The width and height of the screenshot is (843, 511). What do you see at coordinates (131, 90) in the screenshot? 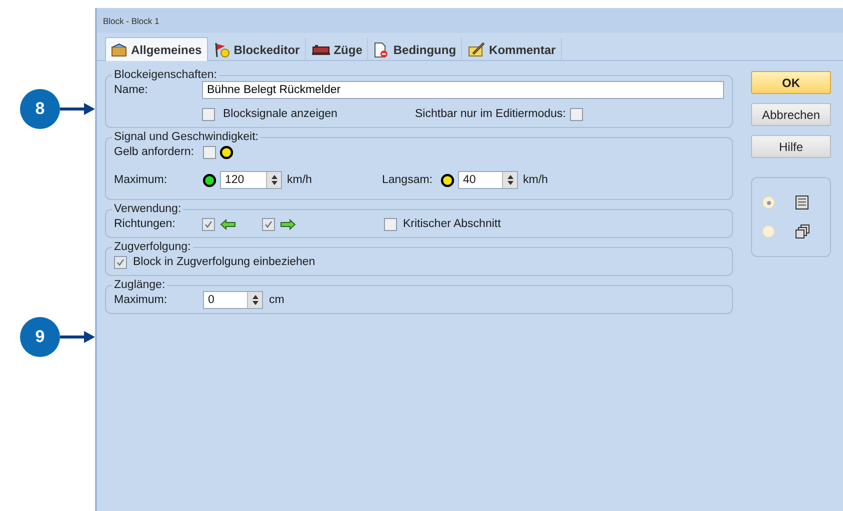
I see `field-label: Name:` at bounding box center [131, 90].